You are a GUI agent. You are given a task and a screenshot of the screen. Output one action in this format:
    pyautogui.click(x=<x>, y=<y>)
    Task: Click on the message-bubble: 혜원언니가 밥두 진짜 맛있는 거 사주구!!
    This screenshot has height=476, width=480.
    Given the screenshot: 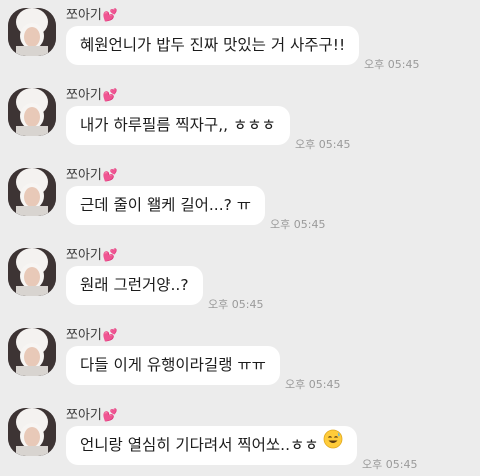 What is the action you would take?
    pyautogui.click(x=213, y=45)
    